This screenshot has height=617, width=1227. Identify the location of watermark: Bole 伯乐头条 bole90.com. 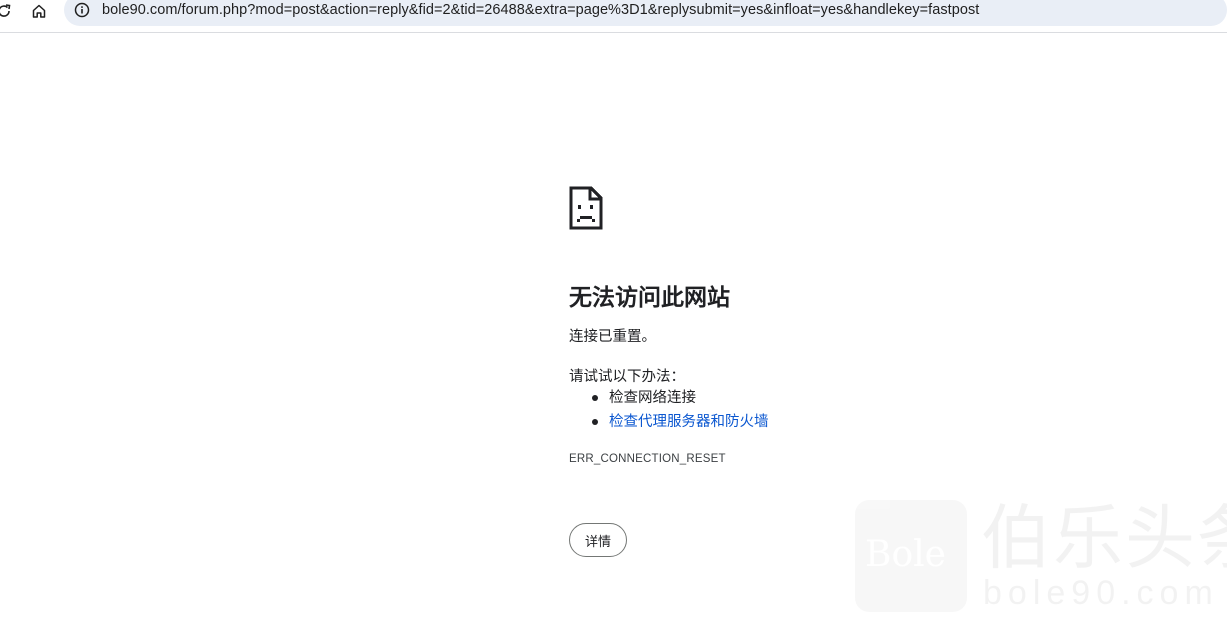
(1041, 556).